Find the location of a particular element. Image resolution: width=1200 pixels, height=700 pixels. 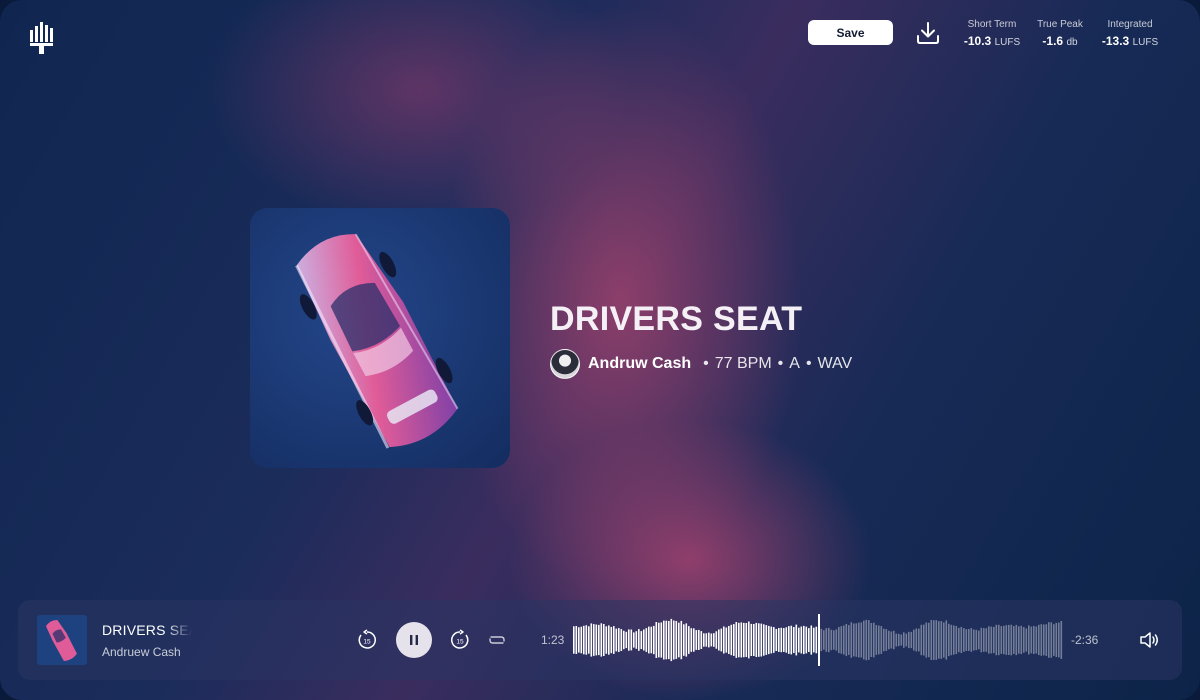

volume-icon is located at coordinates (1149, 640).